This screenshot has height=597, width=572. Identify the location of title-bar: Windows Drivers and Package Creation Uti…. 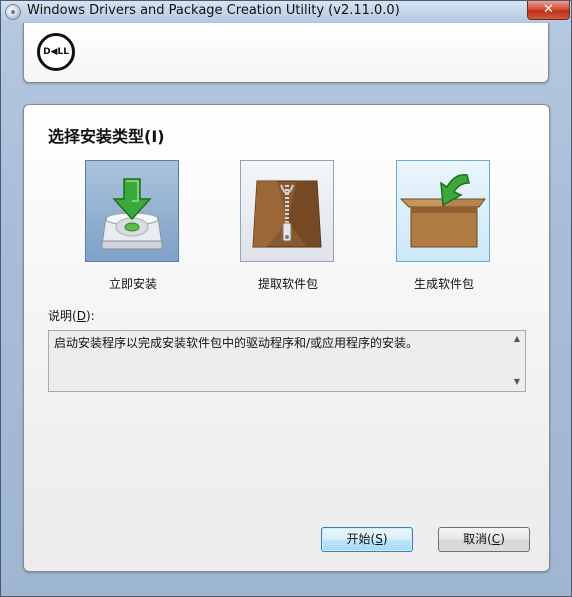
(286, 12).